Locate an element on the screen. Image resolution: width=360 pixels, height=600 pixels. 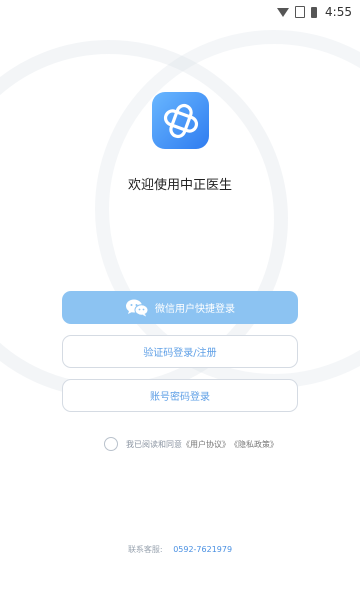
password-login-label: 账号密码登录 is located at coordinates (180, 397).